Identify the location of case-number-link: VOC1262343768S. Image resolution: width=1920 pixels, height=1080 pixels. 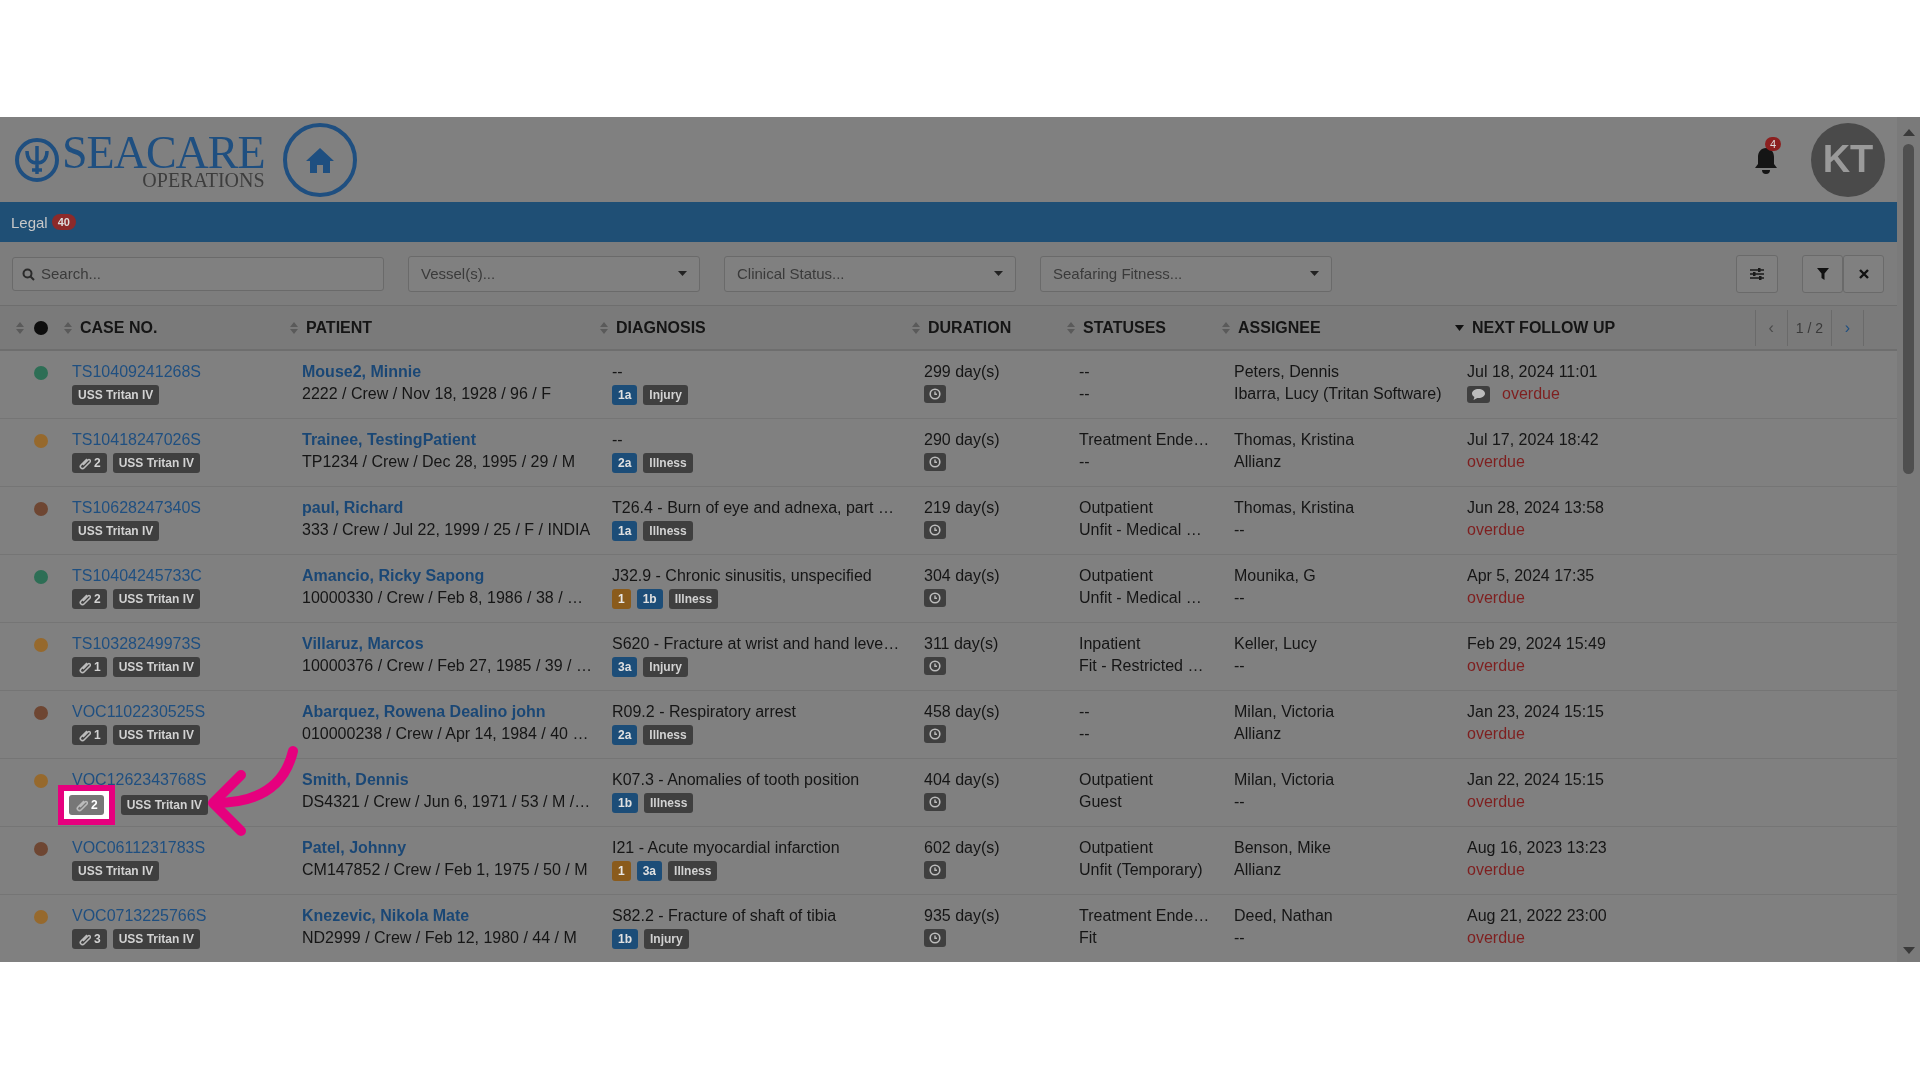
(139, 780).